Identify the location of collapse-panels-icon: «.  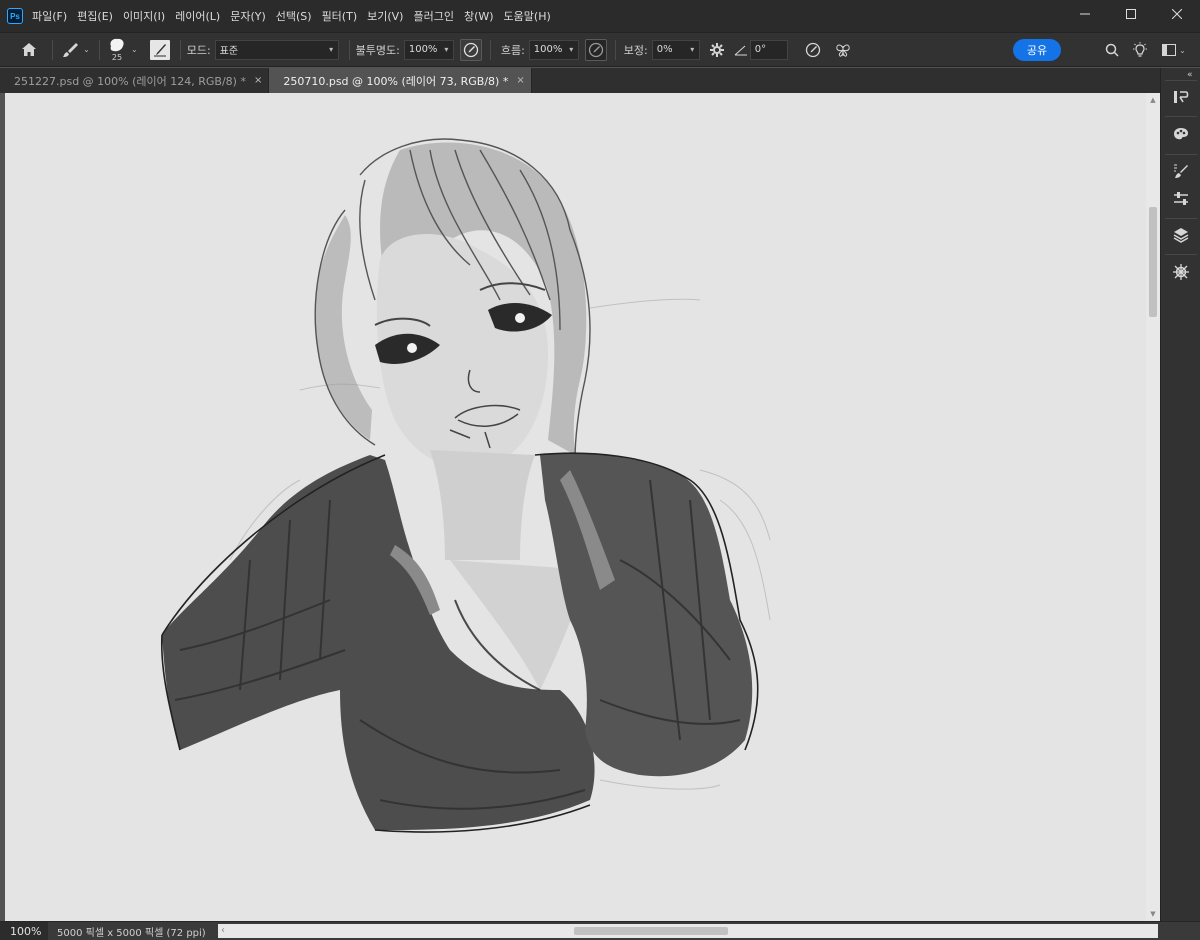
(1190, 75).